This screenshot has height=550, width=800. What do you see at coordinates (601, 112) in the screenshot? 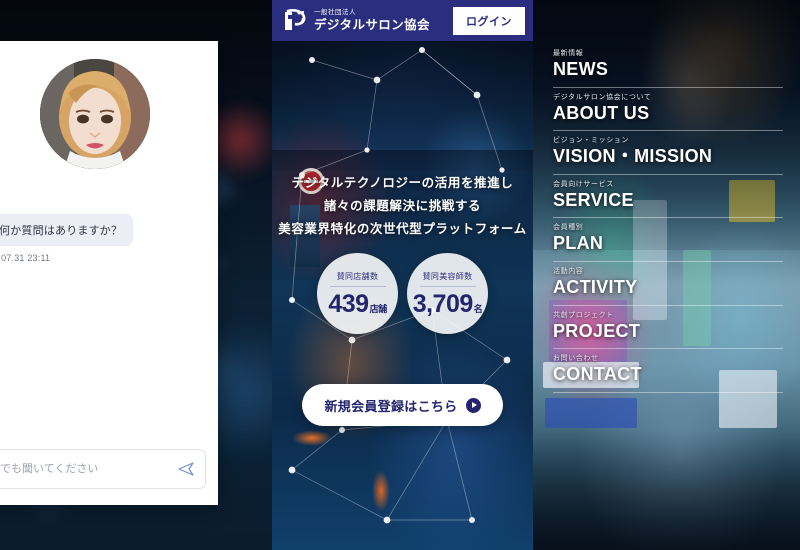
I see `nav-item-about-us-en: ABOUT US` at bounding box center [601, 112].